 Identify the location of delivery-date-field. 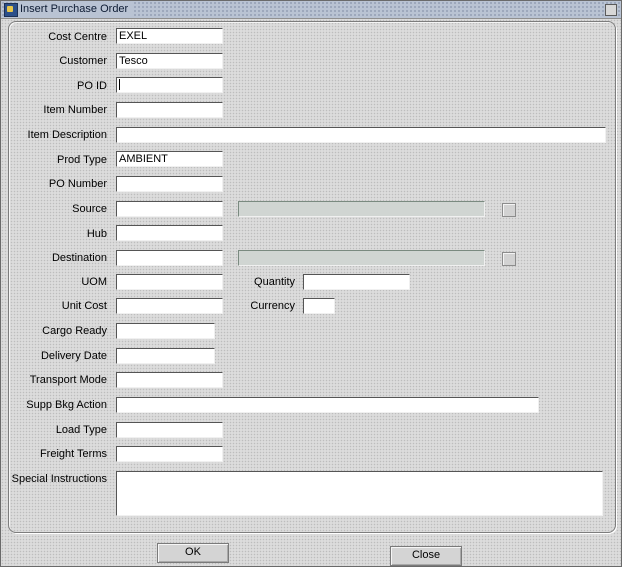
(165, 356).